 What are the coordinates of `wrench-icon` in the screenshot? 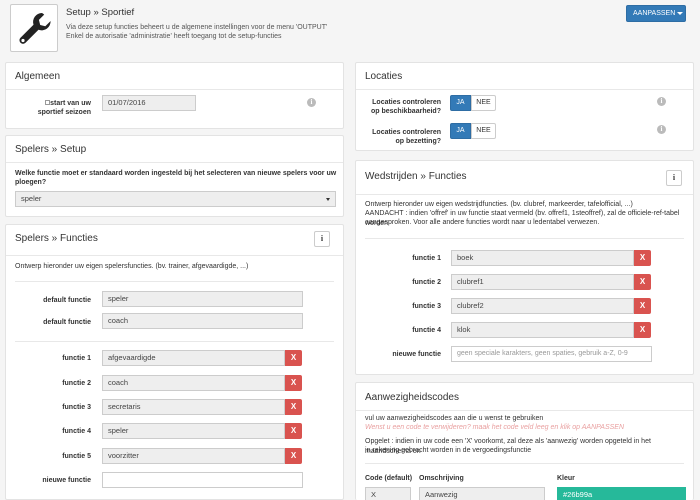 It's located at (35, 28).